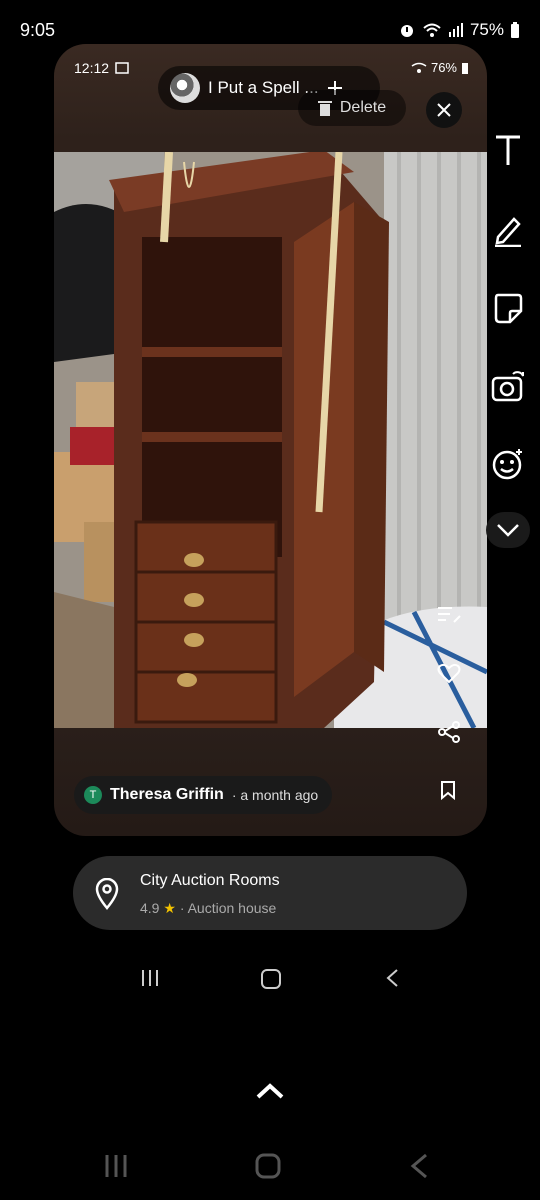 This screenshot has height=1200, width=540. Describe the element at coordinates (107, 894) in the screenshot. I see `location-pin-icon` at that location.